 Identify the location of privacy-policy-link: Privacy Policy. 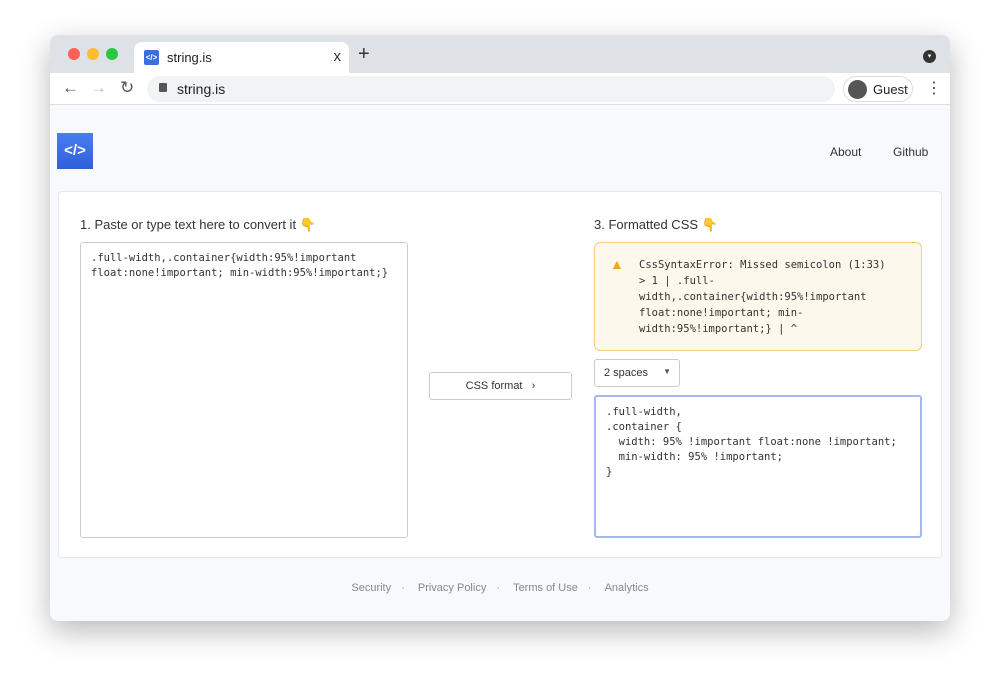
(452, 588).